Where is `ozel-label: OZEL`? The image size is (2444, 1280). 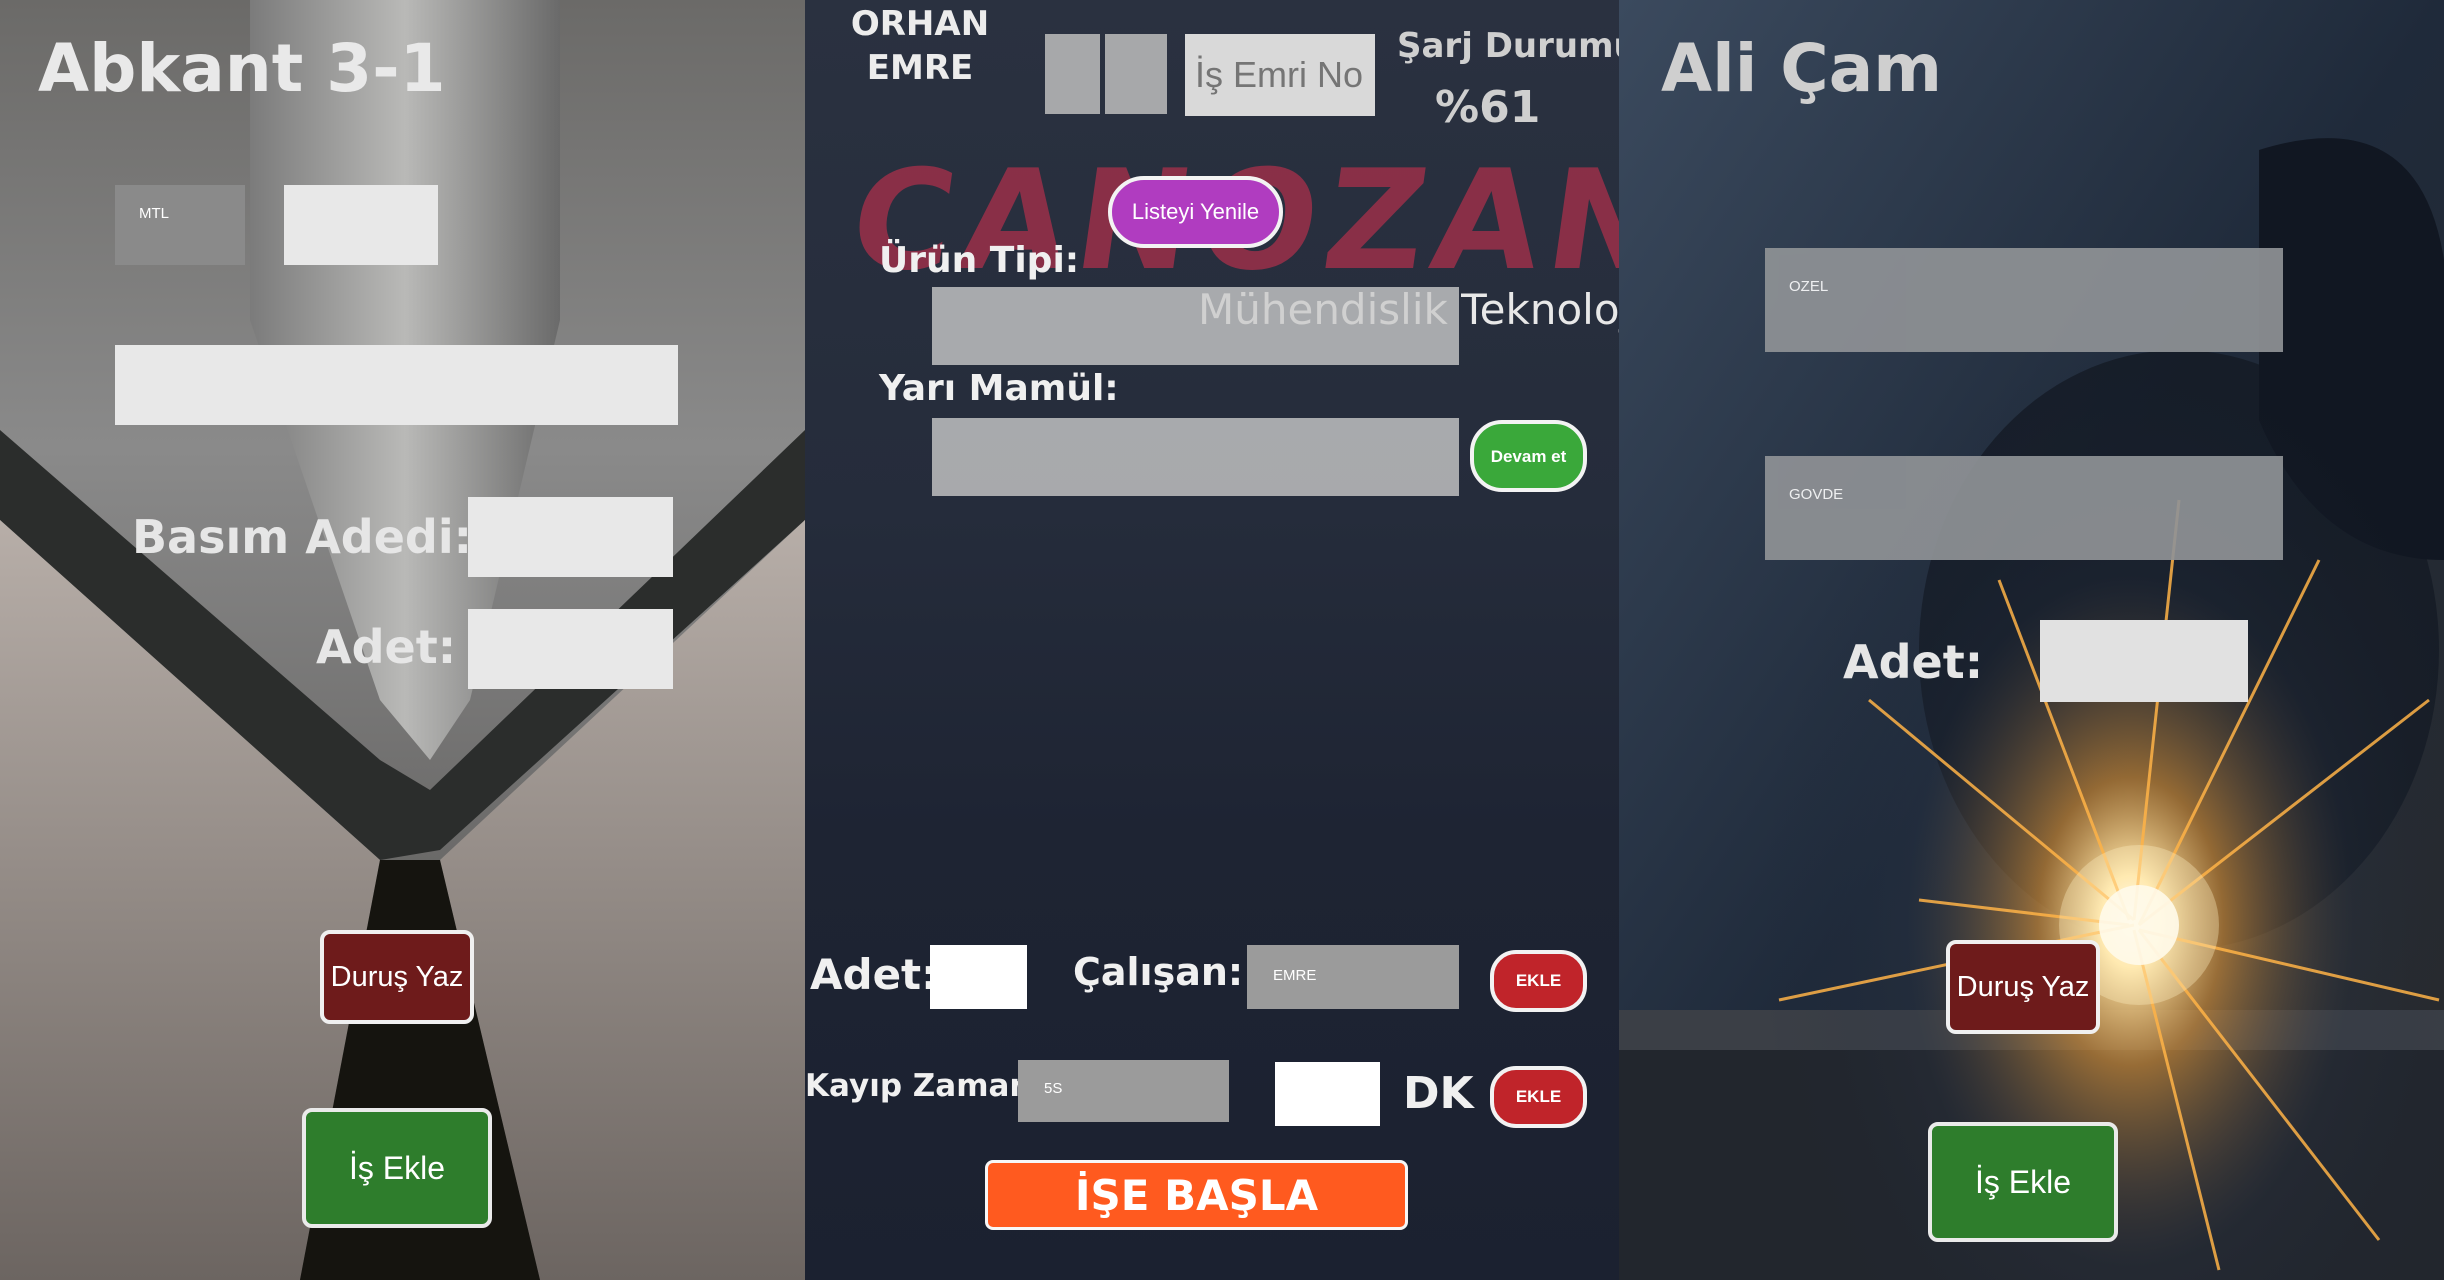
ozel-label: OZEL is located at coordinates (1809, 286).